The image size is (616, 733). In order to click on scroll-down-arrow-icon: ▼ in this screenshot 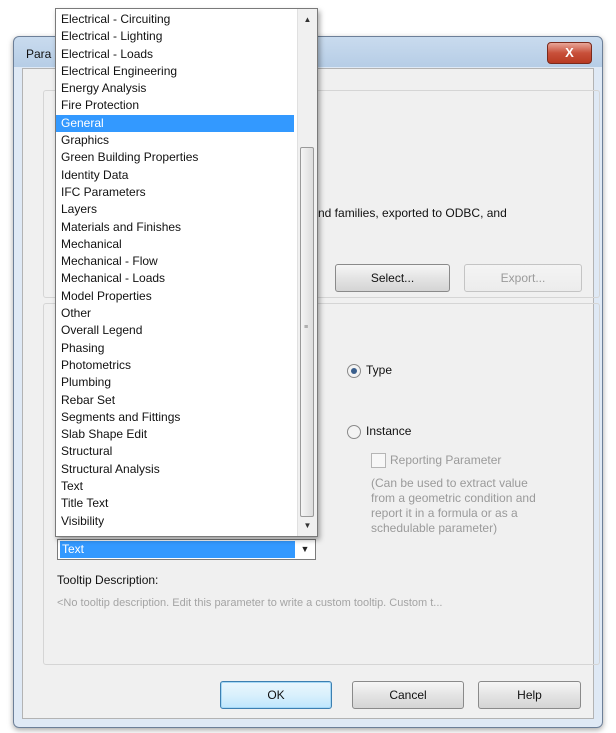, I will do `click(307, 525)`.